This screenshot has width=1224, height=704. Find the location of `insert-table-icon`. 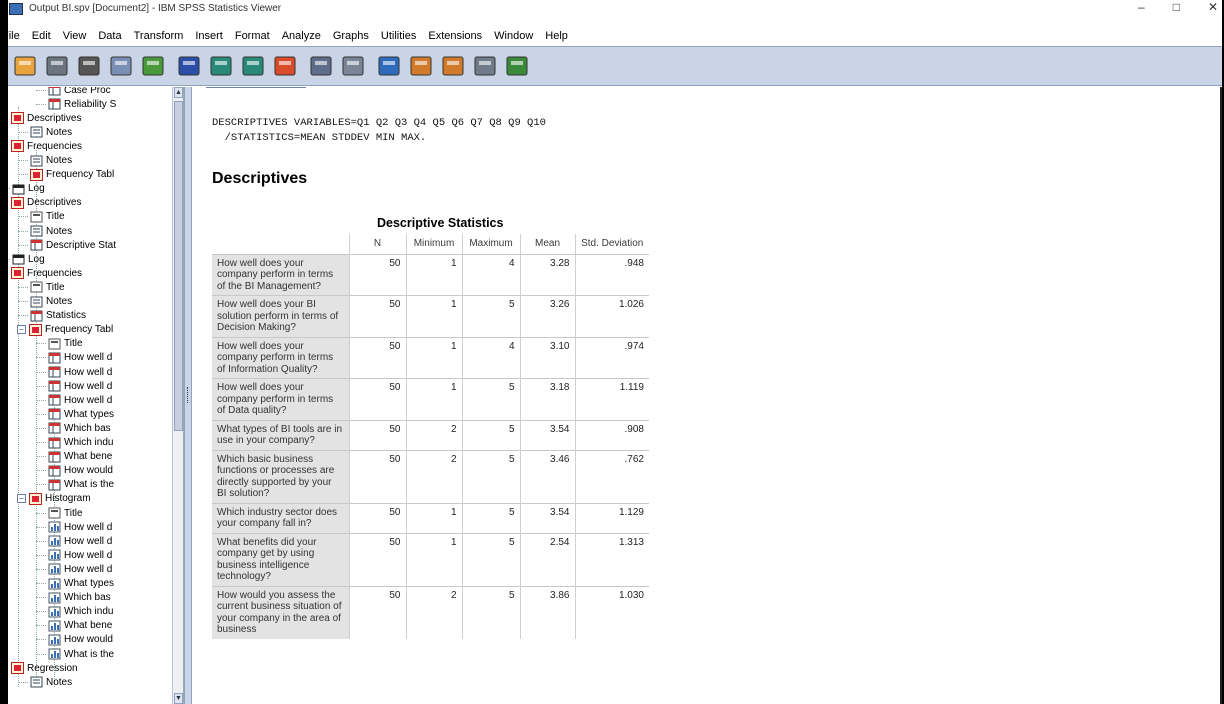

insert-table-icon is located at coordinates (389, 66).